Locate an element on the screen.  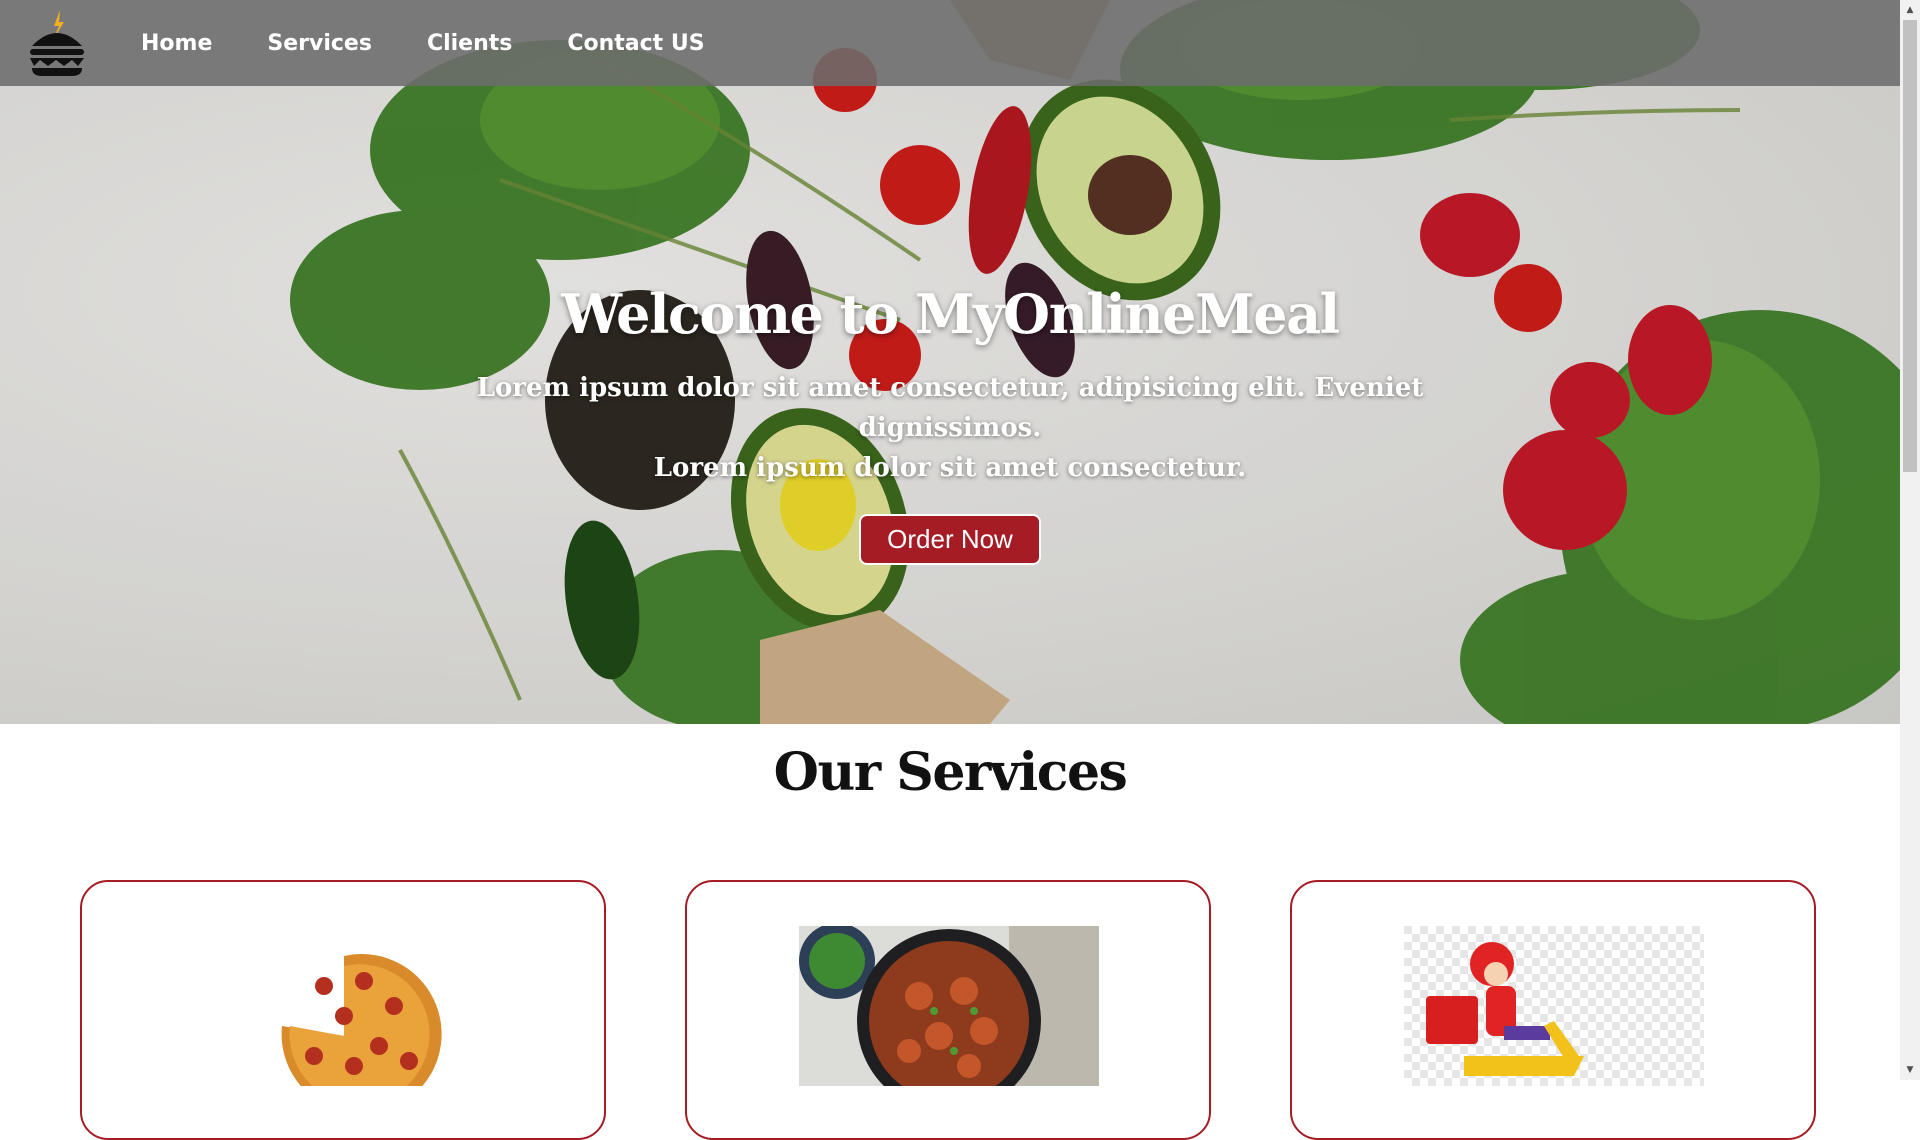
hero-subtitle-line-2: Lorem ipsum dolor sit amet consectetur. is located at coordinates (950, 468).